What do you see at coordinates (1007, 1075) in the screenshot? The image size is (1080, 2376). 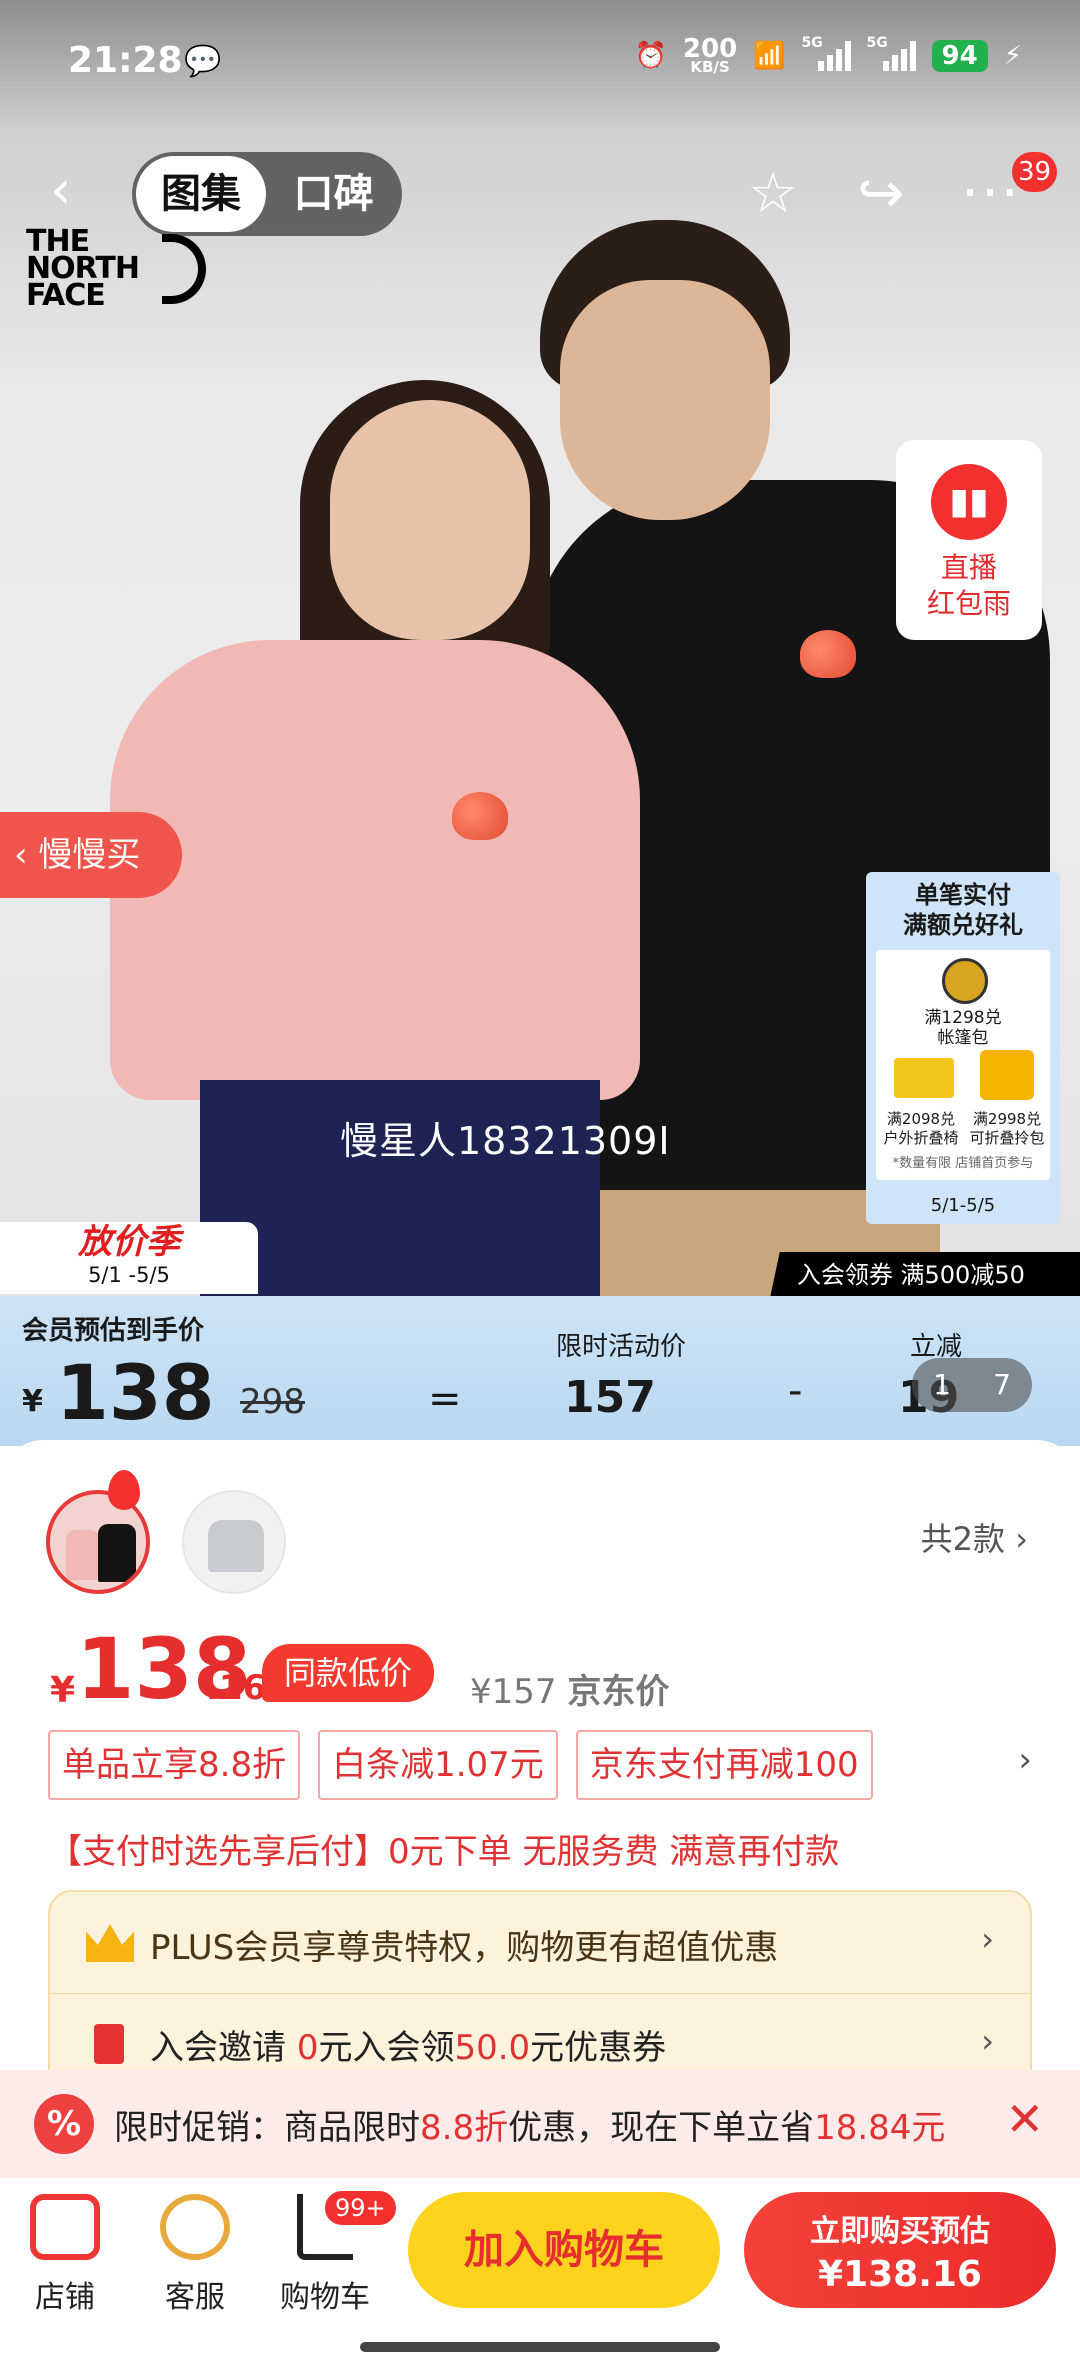 I see `tote-bag-icon` at bounding box center [1007, 1075].